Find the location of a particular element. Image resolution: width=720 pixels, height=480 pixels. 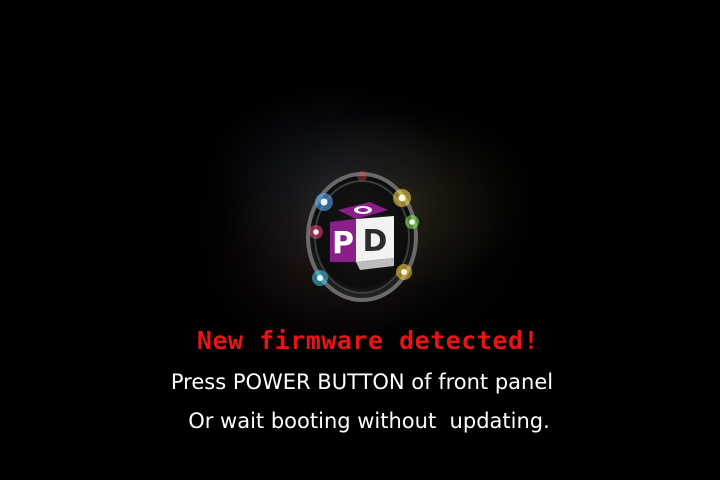

firmware-detected-headline: New firmware detected! is located at coordinates (368, 340).